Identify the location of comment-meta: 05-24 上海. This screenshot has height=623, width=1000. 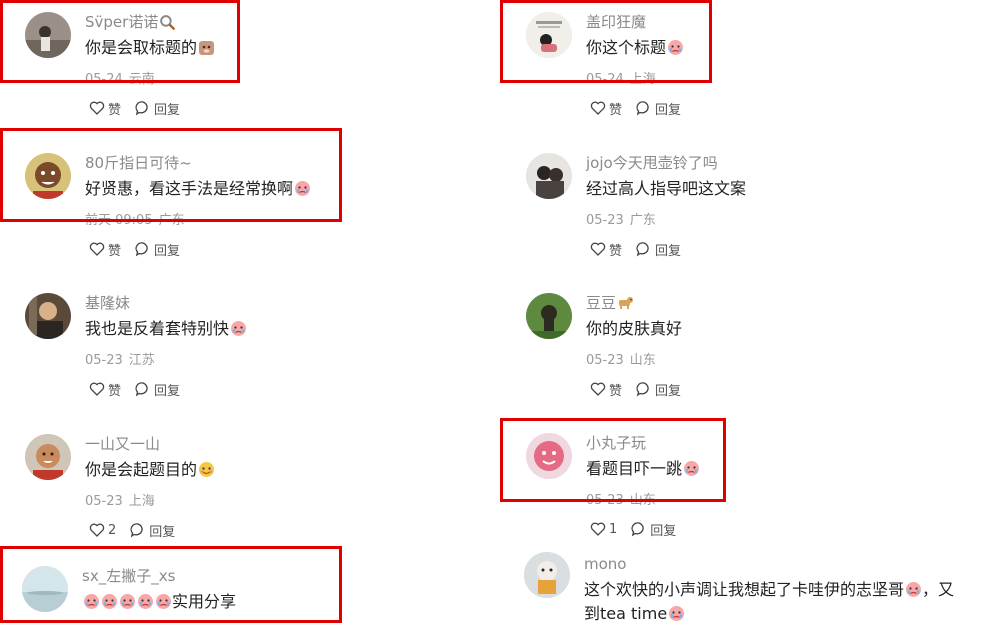
(621, 79).